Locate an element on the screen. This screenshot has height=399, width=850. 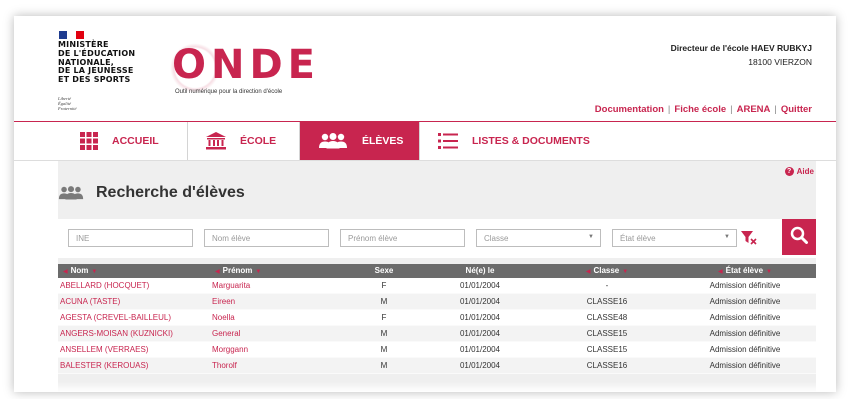
fiche-ecole-link: Fiche école is located at coordinates (700, 109).